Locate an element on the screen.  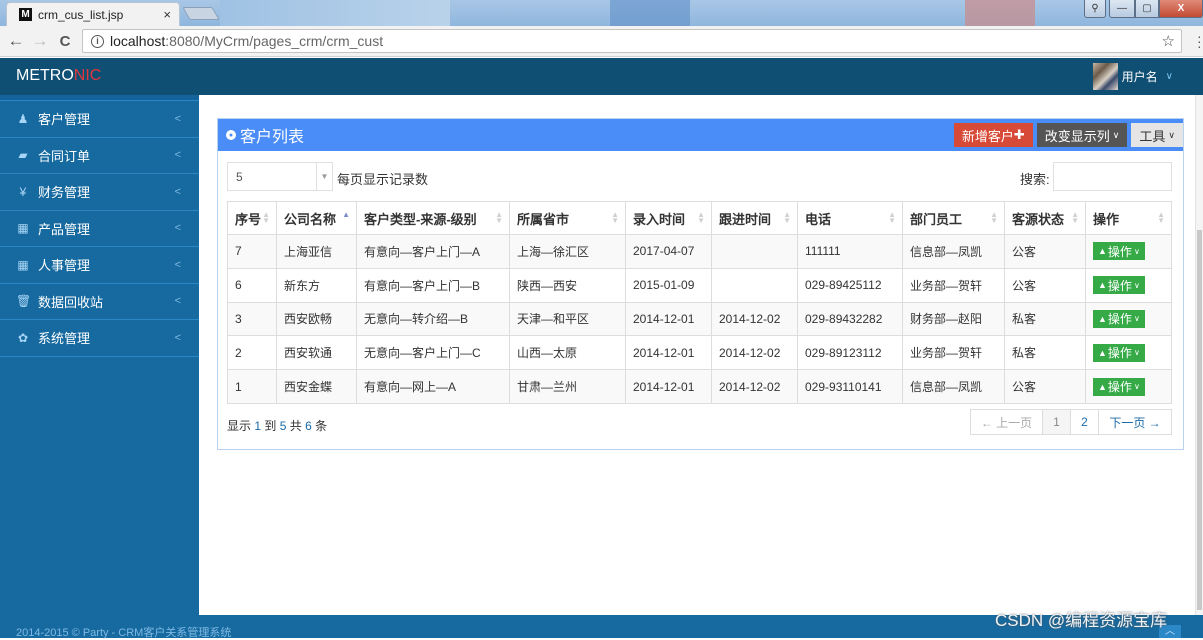
pagination-next: 下一页 → is located at coordinates (1135, 422).